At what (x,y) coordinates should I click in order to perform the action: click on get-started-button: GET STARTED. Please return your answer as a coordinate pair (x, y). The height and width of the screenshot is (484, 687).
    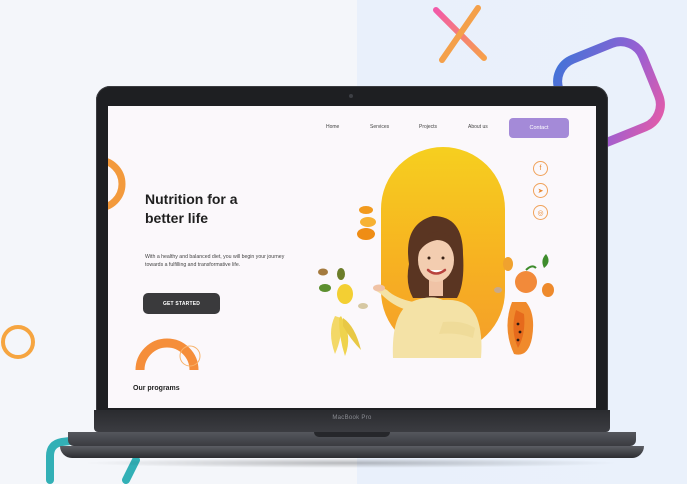
    Looking at the image, I should click on (181, 303).